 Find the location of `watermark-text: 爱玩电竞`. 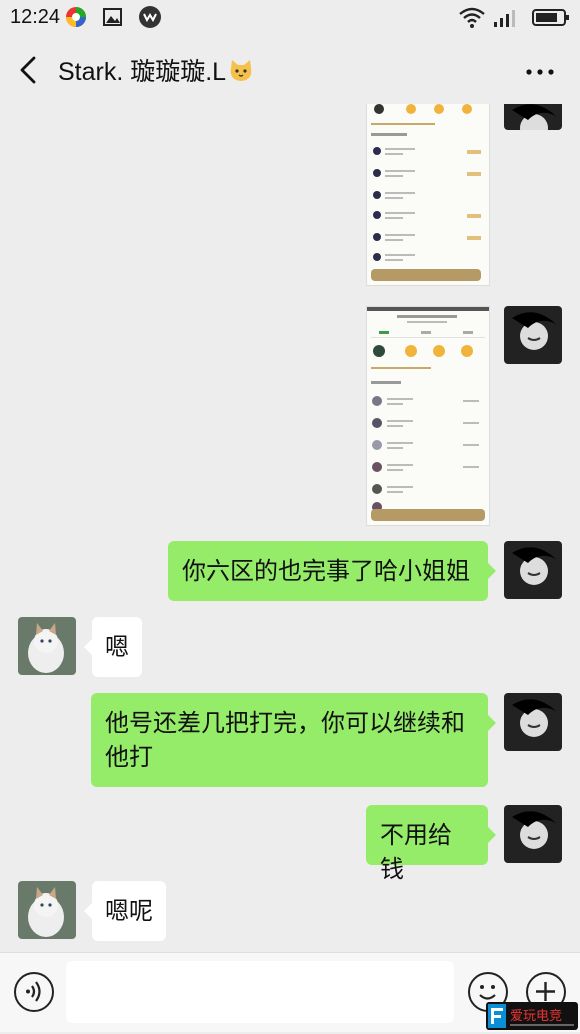

watermark-text: 爱玩电竞 is located at coordinates (536, 1016).